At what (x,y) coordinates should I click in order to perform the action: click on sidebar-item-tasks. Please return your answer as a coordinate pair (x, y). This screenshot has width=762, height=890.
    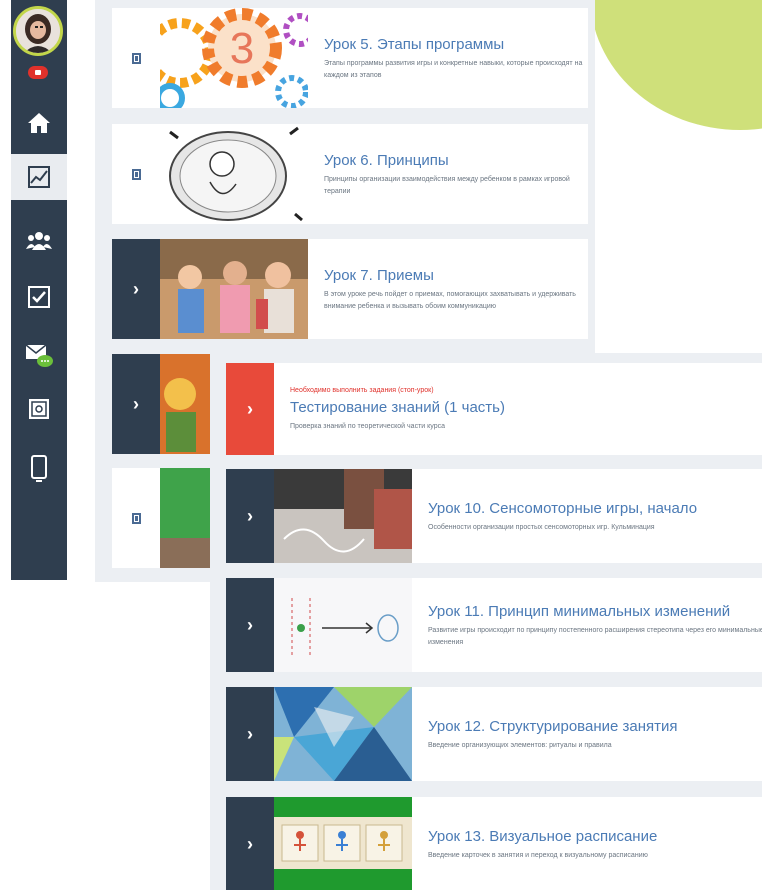
    Looking at the image, I should click on (39, 297).